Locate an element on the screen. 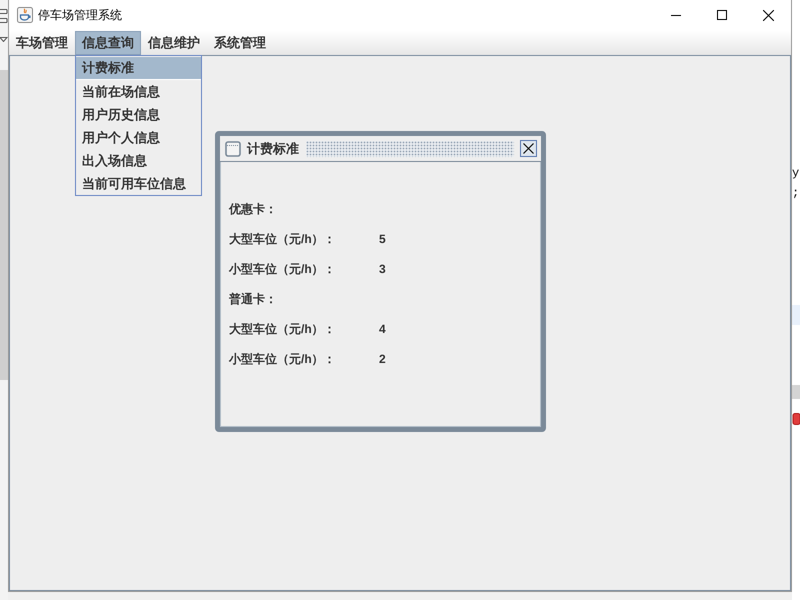 Image resolution: width=800 pixels, height=600 pixels. menu-item: 信息维护 is located at coordinates (174, 43).